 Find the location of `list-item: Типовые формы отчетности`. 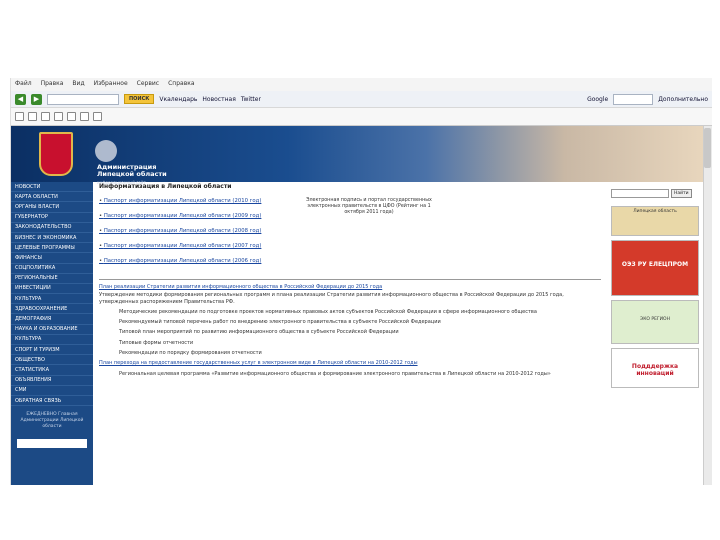

list-item: Типовые формы отчетности is located at coordinates (156, 342).